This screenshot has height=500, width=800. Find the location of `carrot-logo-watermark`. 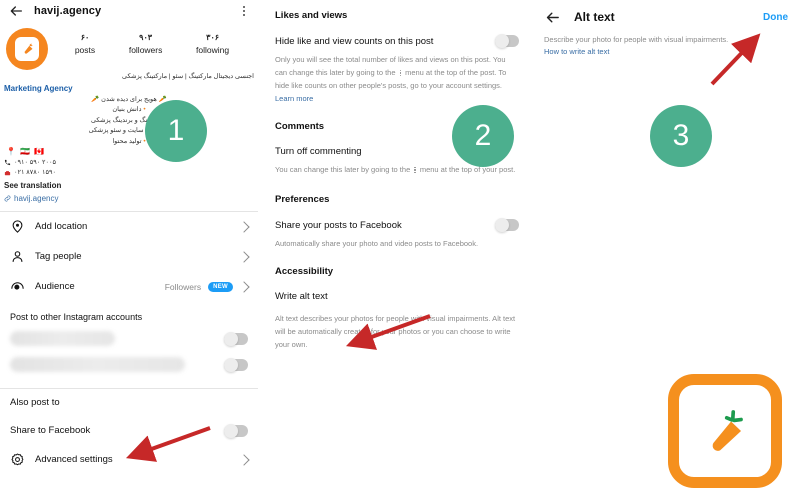

carrot-logo-watermark is located at coordinates (725, 431).